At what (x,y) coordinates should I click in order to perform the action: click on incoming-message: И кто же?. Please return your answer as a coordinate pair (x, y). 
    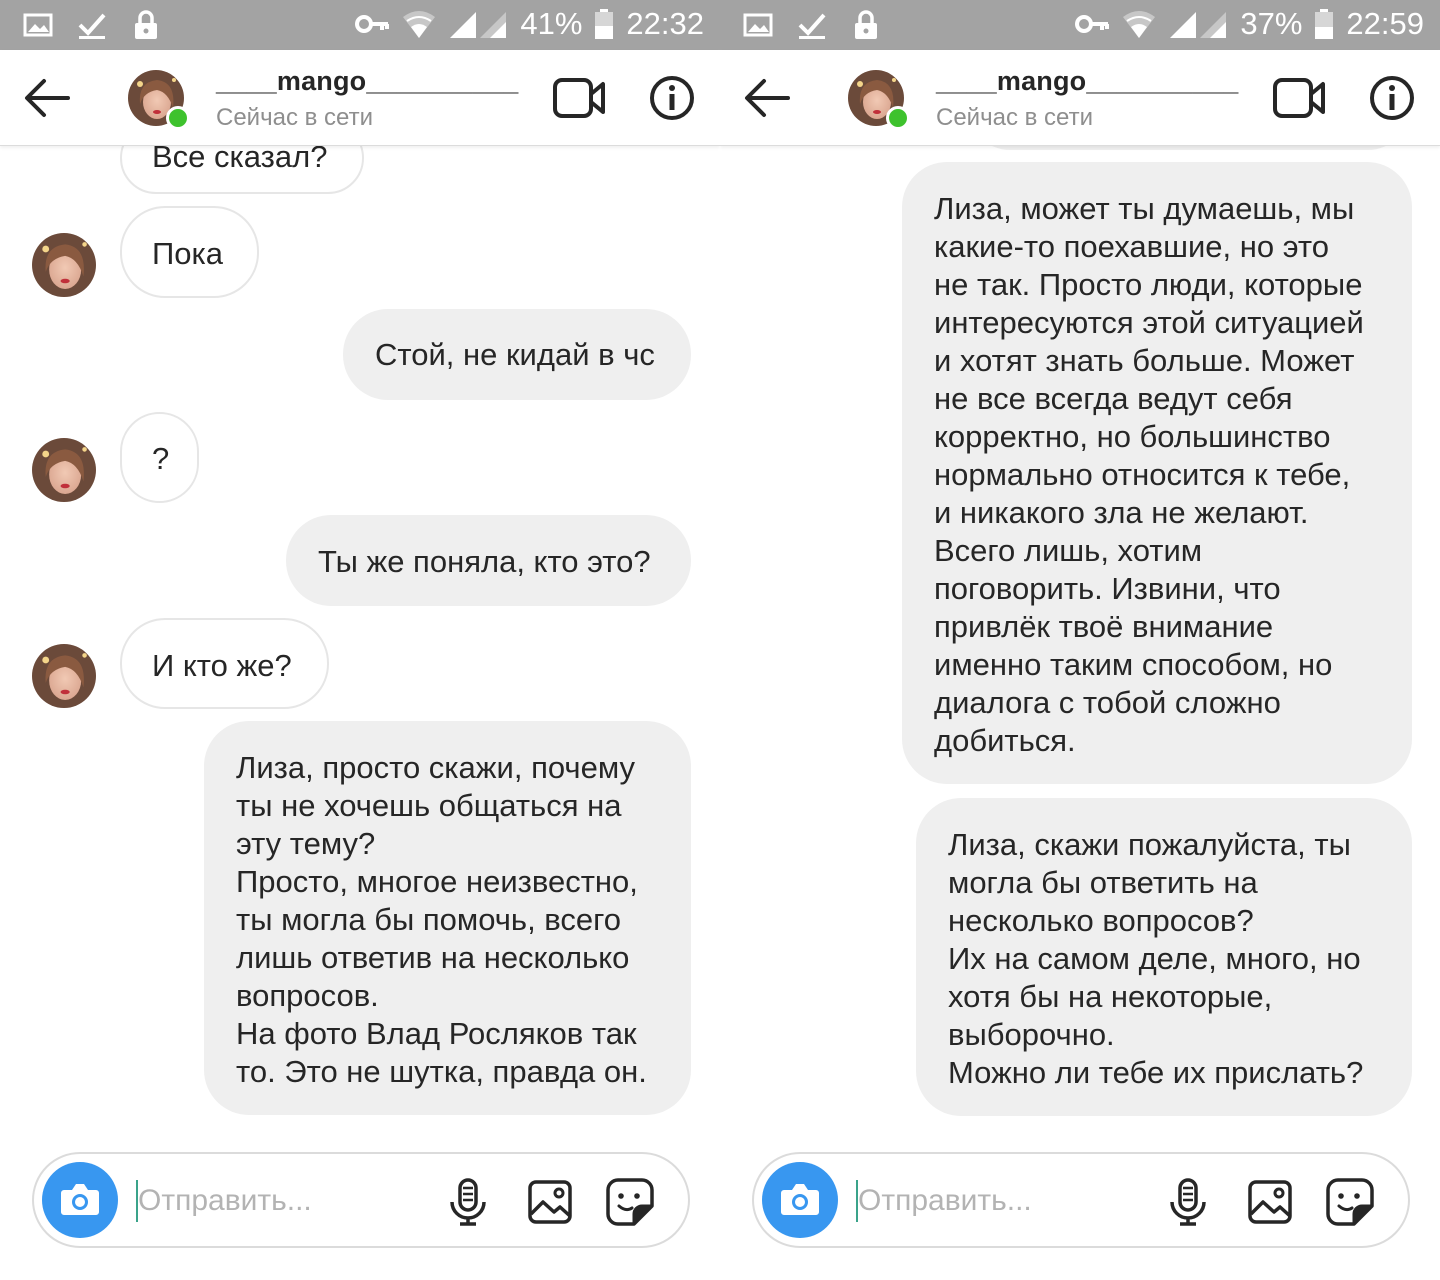
    Looking at the image, I should click on (224, 663).